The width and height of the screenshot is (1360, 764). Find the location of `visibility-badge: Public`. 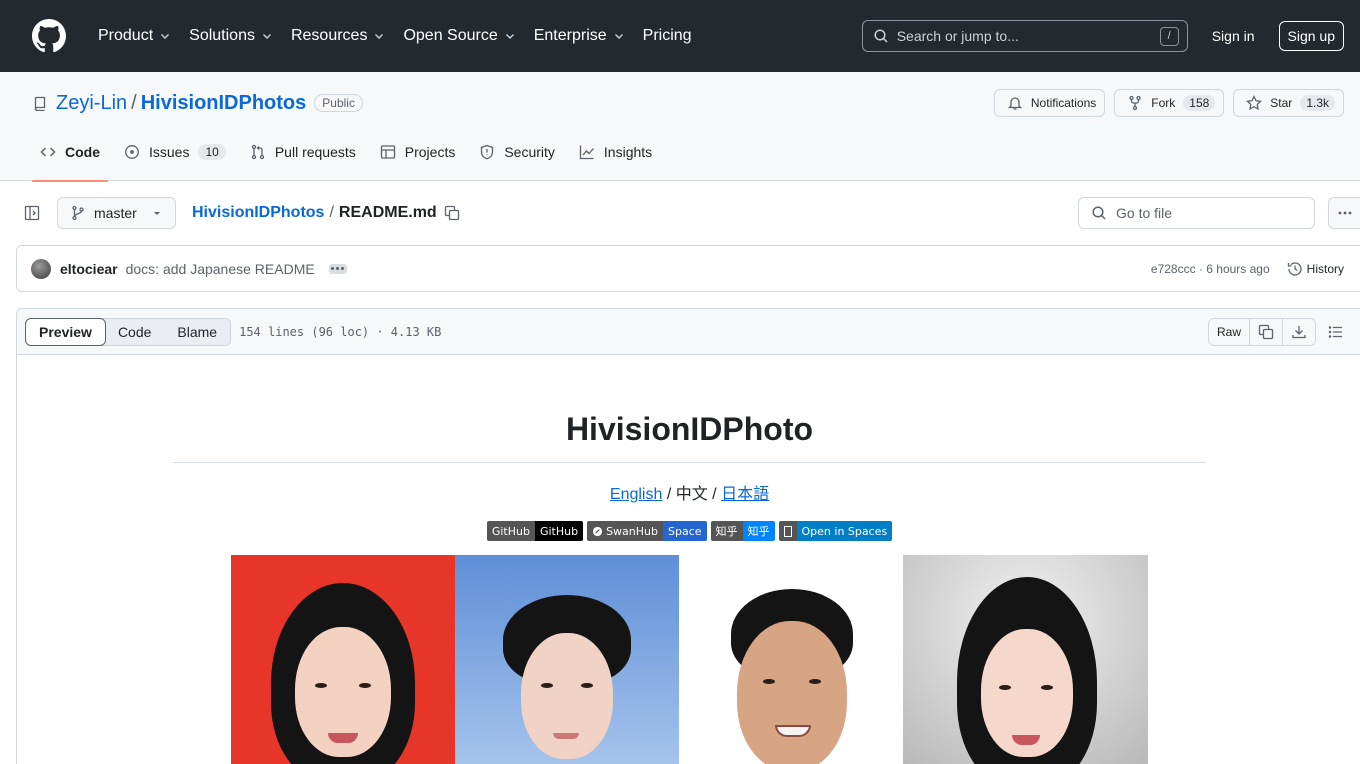

visibility-badge: Public is located at coordinates (338, 103).